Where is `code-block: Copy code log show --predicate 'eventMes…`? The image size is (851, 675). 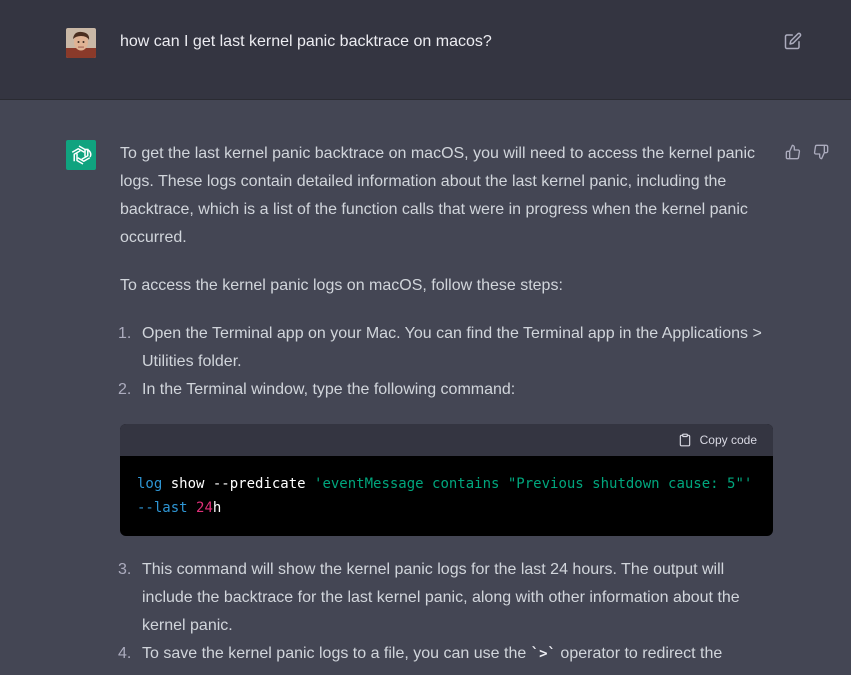
code-block: Copy code log show --predicate 'eventMes… is located at coordinates (446, 480).